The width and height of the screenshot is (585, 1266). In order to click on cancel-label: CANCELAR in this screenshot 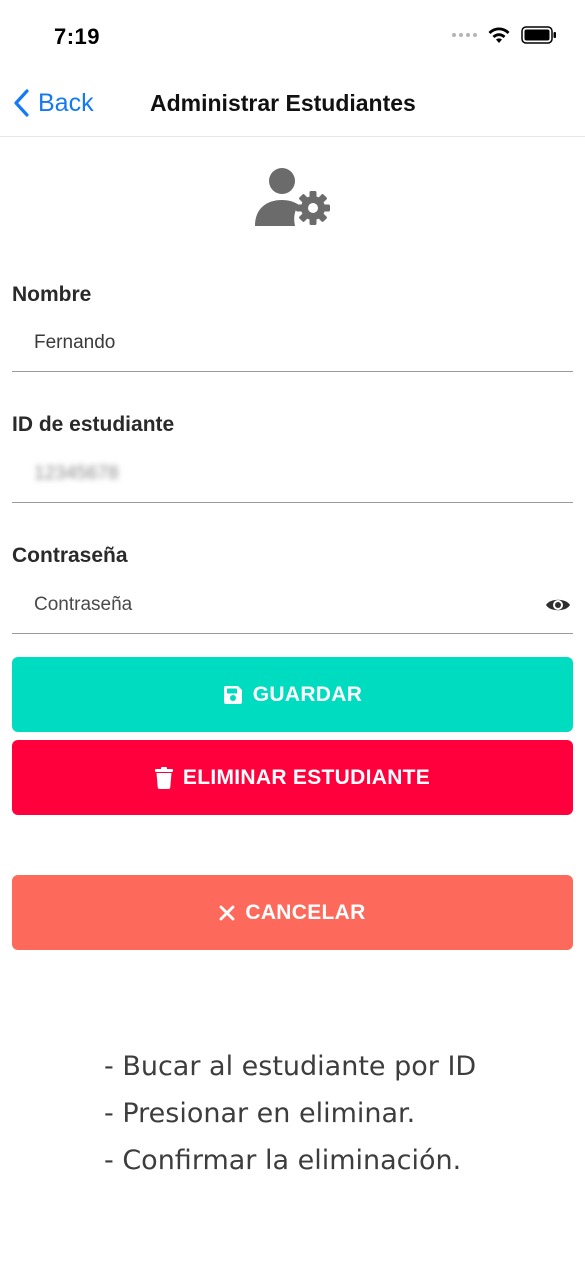, I will do `click(305, 912)`.